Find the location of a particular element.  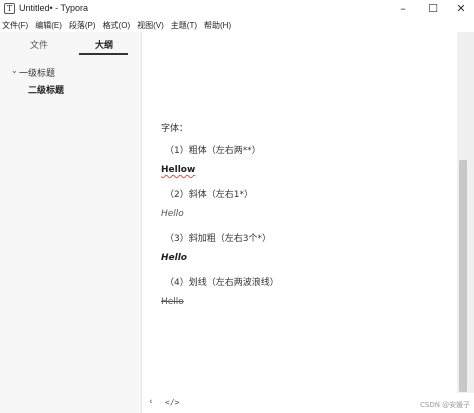

chevron-down-icon: ⌄ is located at coordinates (14, 70).